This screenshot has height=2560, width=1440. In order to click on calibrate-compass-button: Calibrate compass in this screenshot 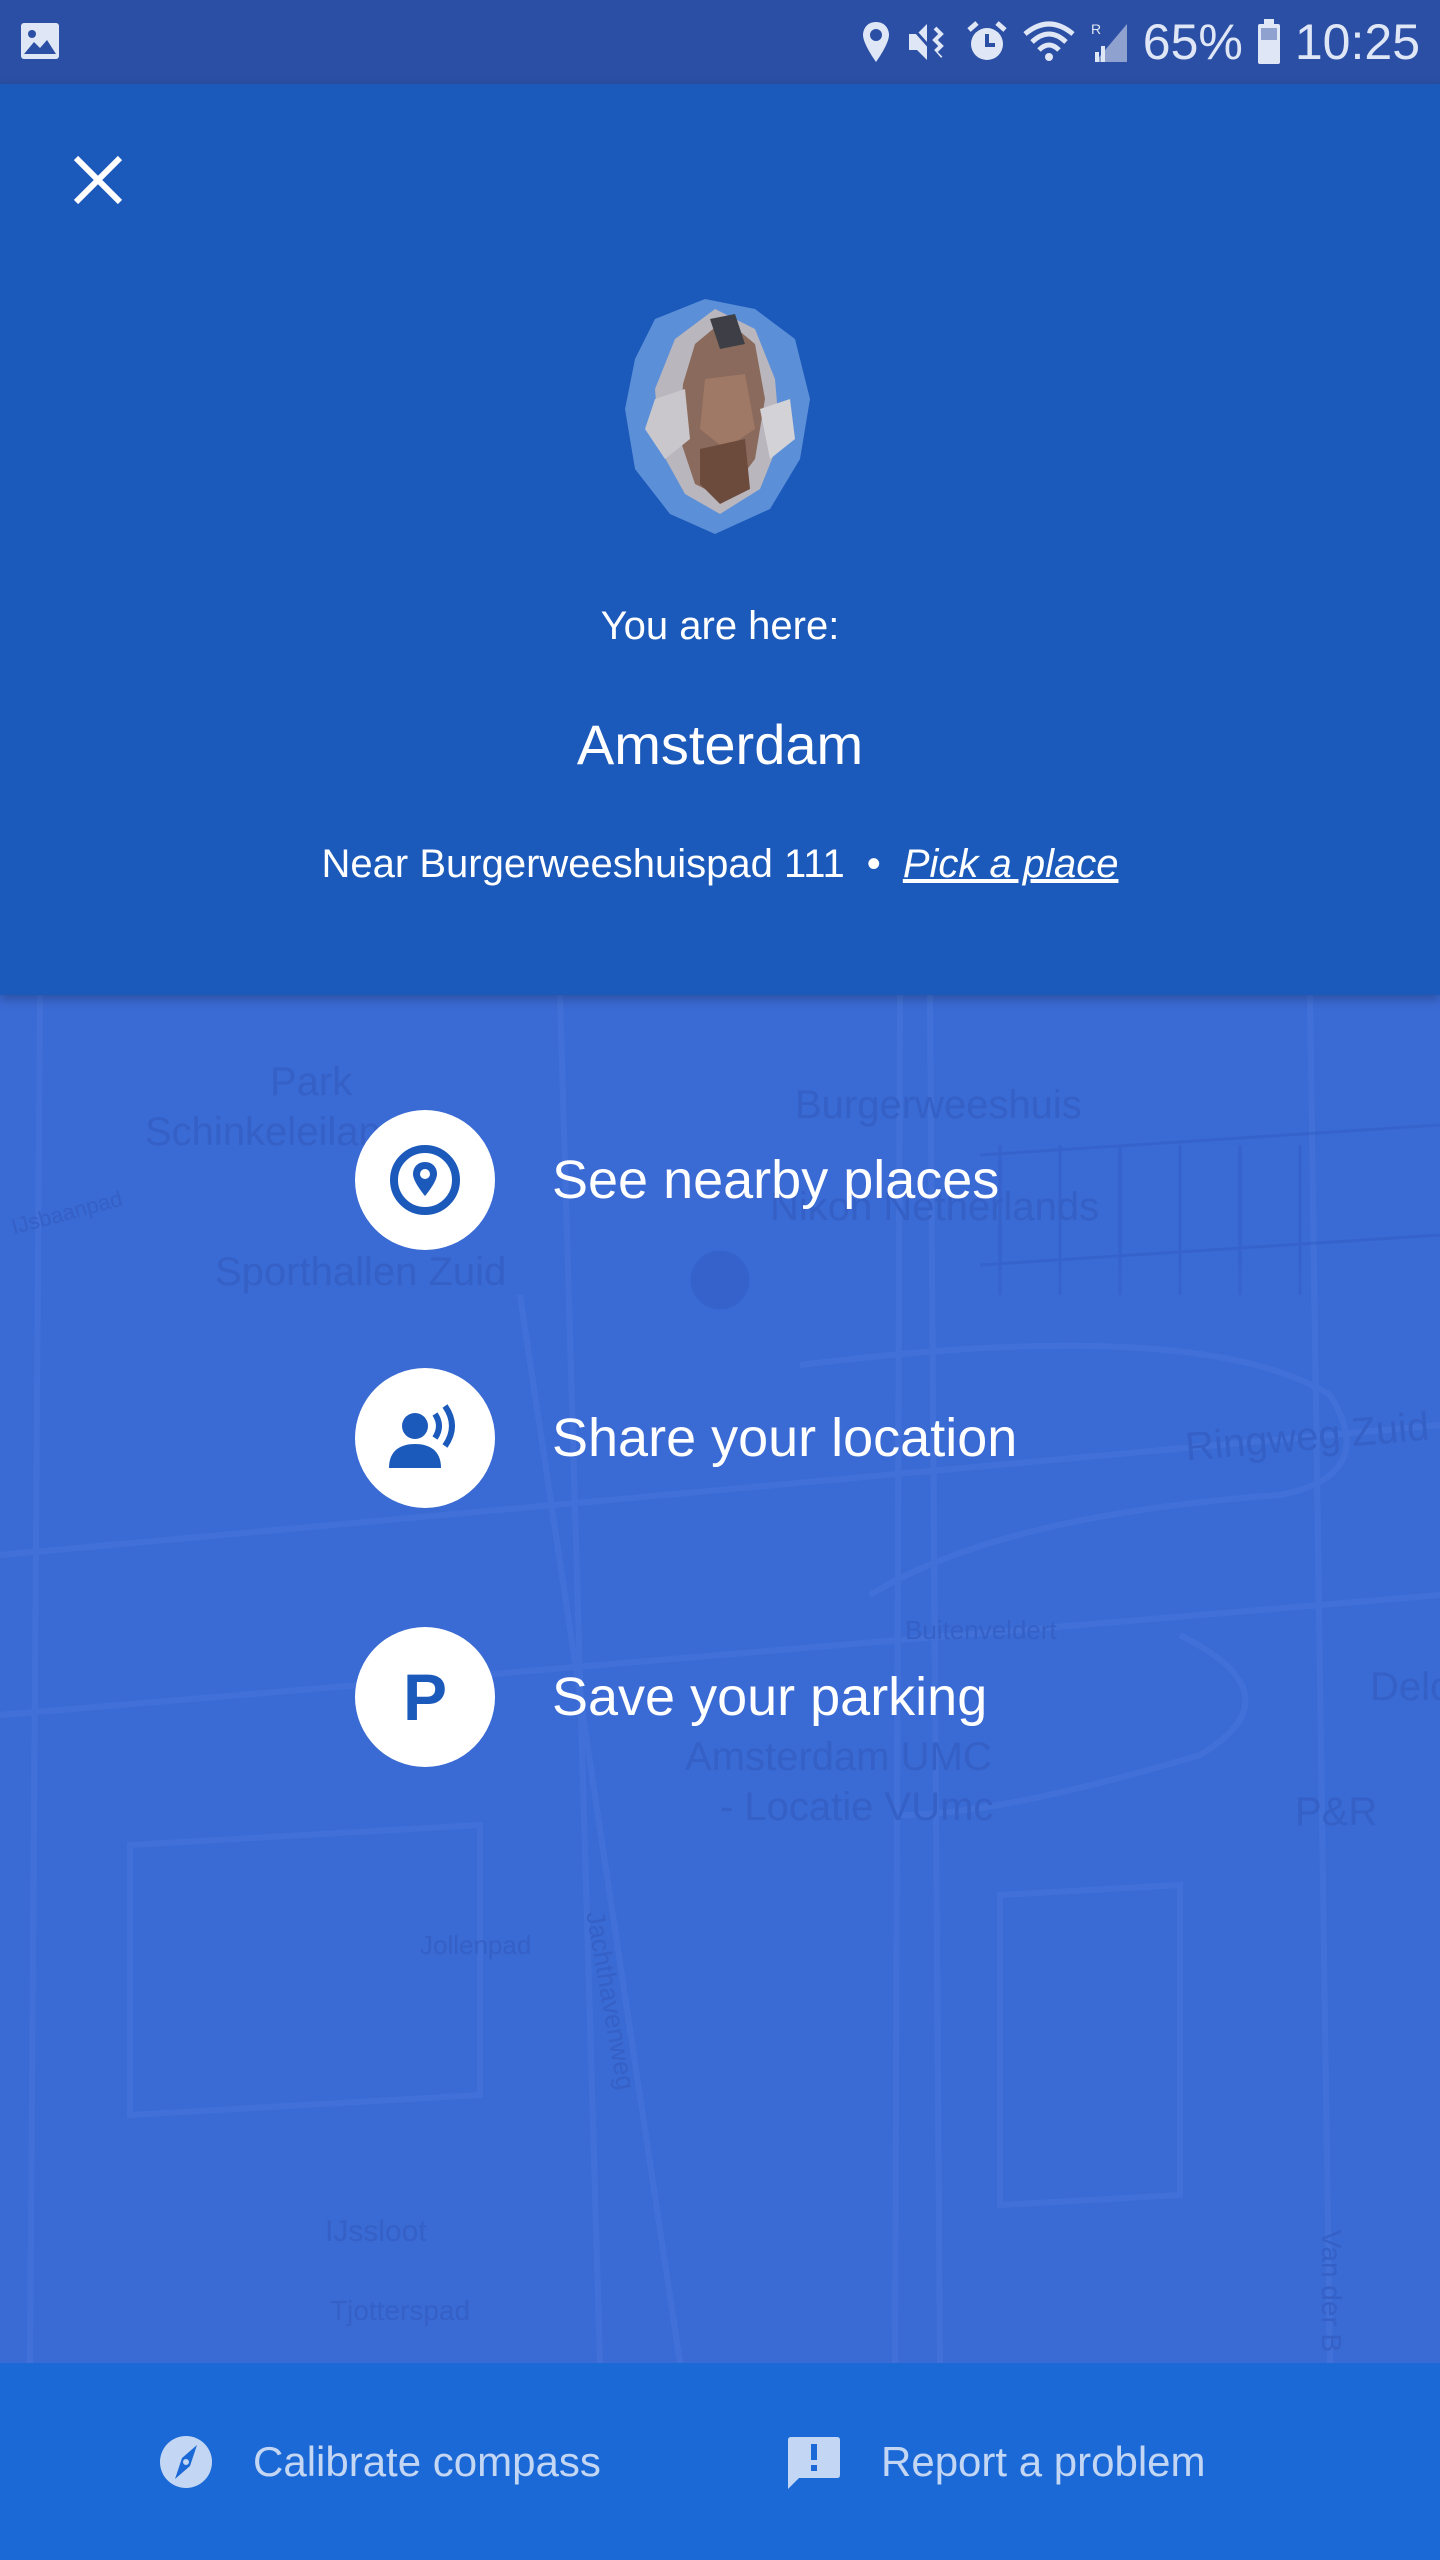, I will do `click(379, 2461)`.